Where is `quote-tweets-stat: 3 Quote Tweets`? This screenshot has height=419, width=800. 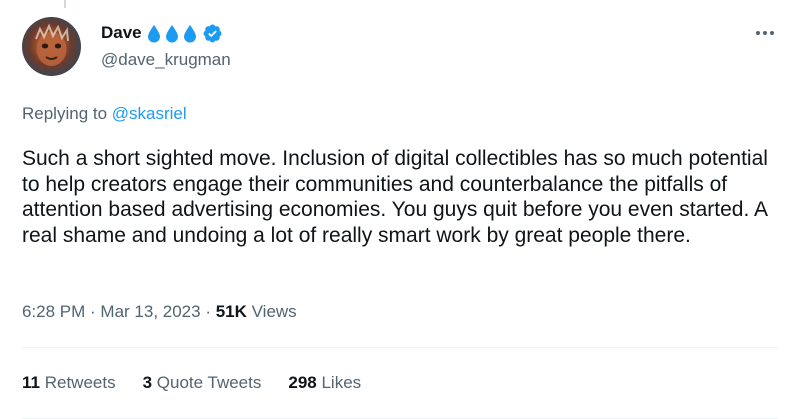
quote-tweets-stat: 3 Quote Tweets is located at coordinates (202, 383).